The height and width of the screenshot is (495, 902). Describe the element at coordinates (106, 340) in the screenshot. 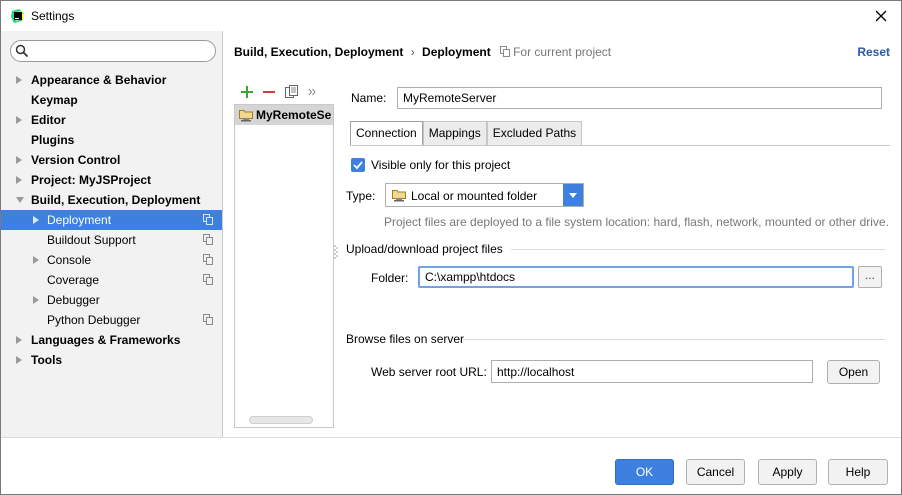

I see `sidebar-item-label: Languages & Frameworks` at that location.